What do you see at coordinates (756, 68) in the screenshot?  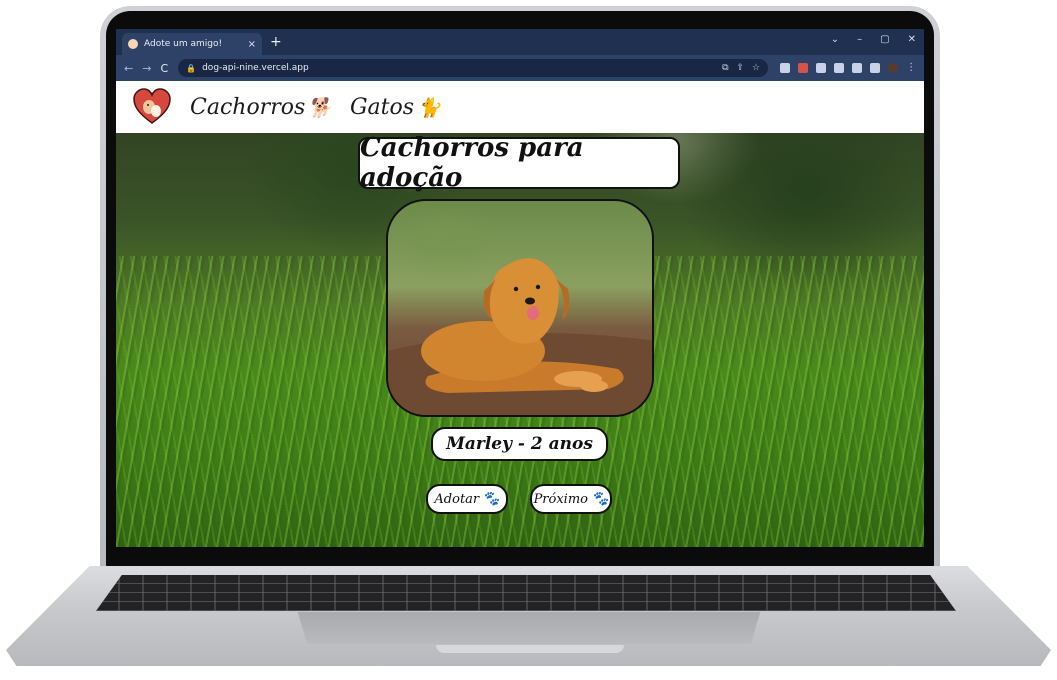 I see `bookmark-star-icon: ☆` at bounding box center [756, 68].